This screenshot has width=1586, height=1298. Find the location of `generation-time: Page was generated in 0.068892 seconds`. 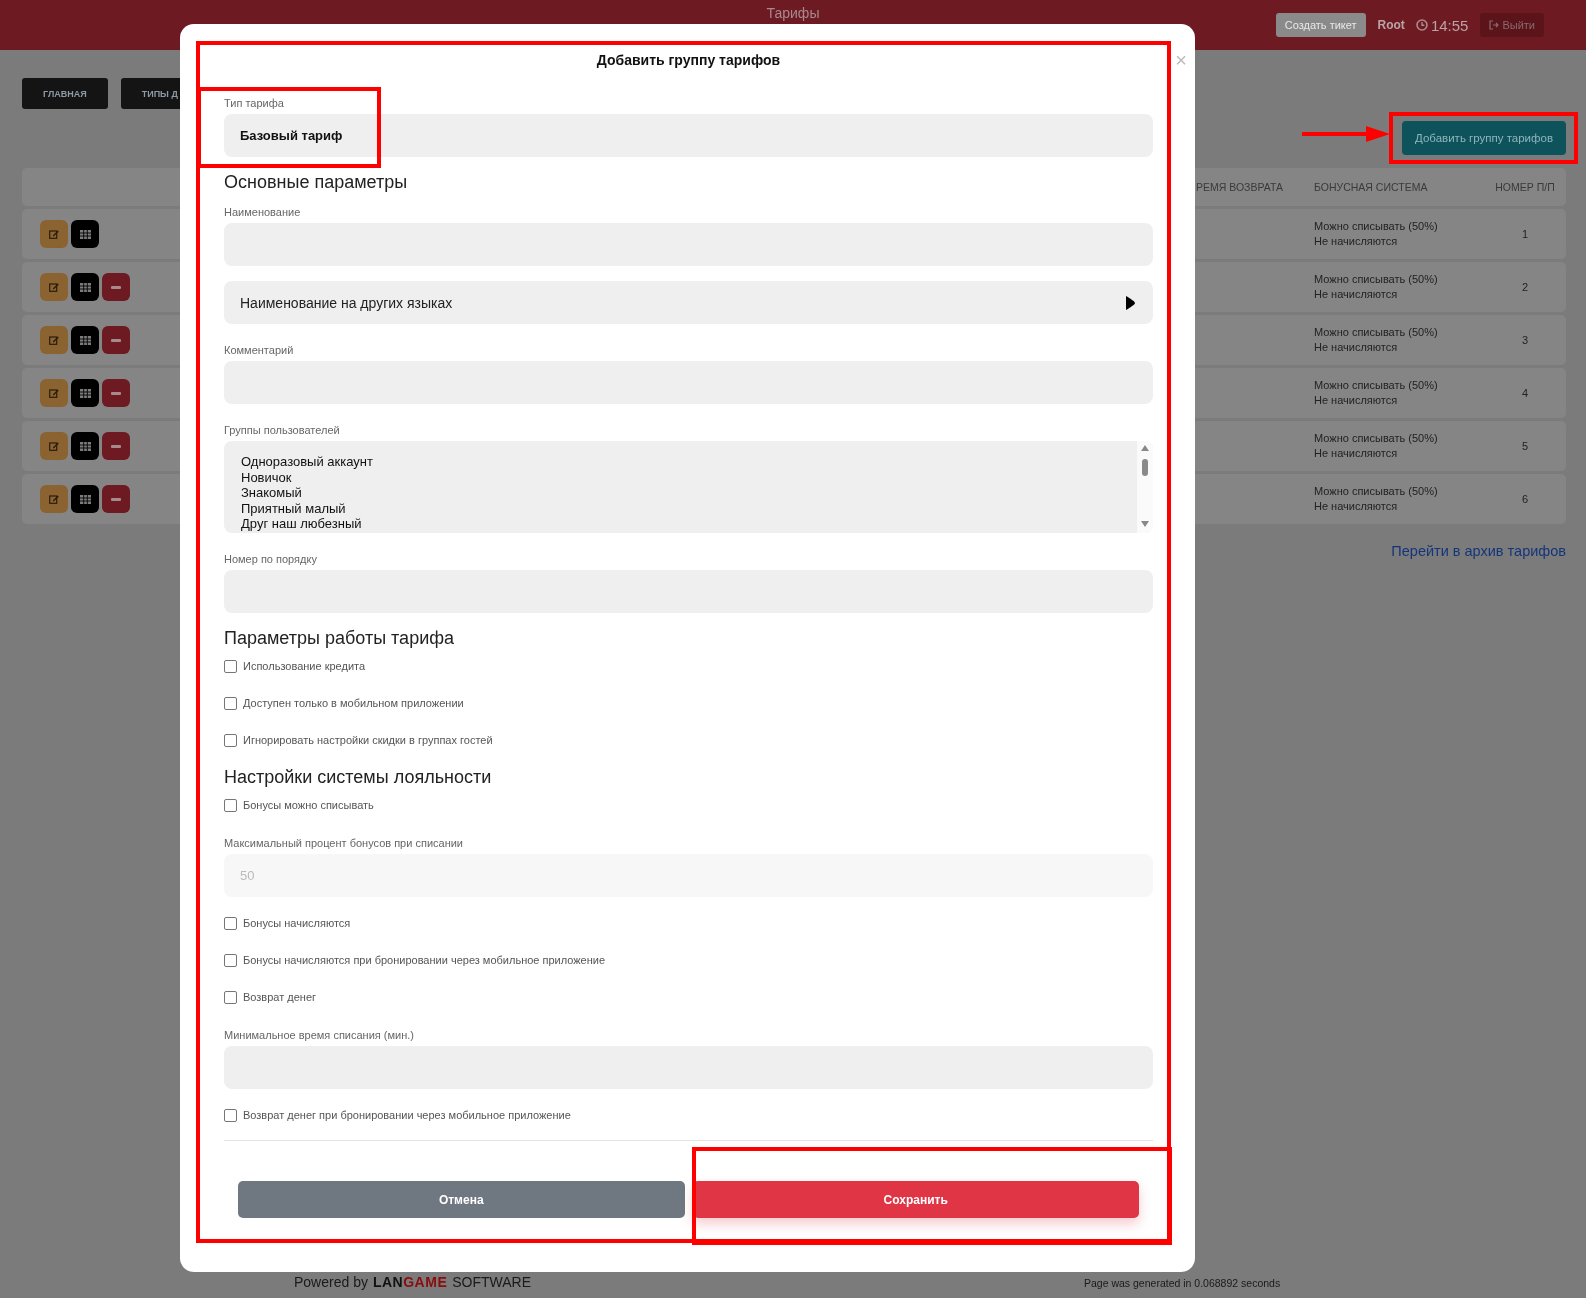

generation-time: Page was generated in 0.068892 seconds is located at coordinates (1182, 1283).